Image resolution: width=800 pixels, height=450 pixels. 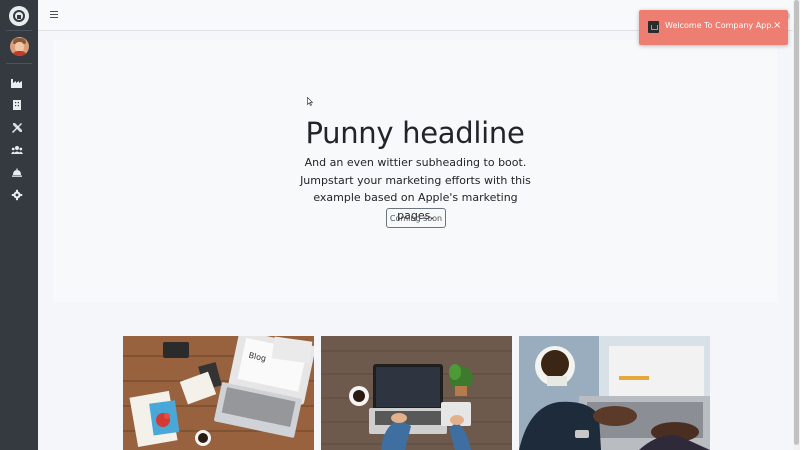 I want to click on card-image: Blog, so click(x=218, y=393).